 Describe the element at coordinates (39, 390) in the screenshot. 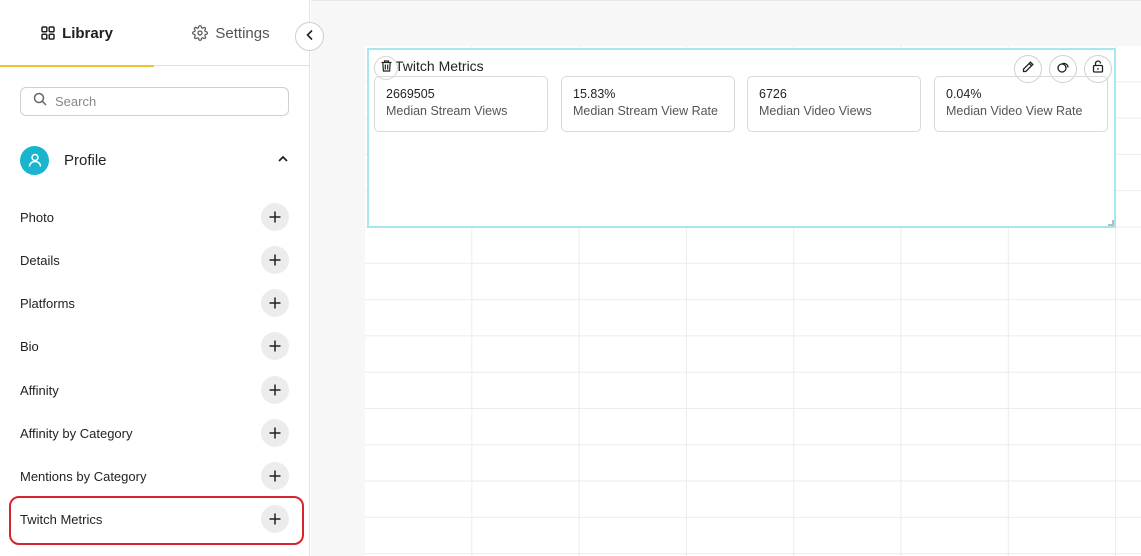

I see `list-item-label: Affinity` at that location.